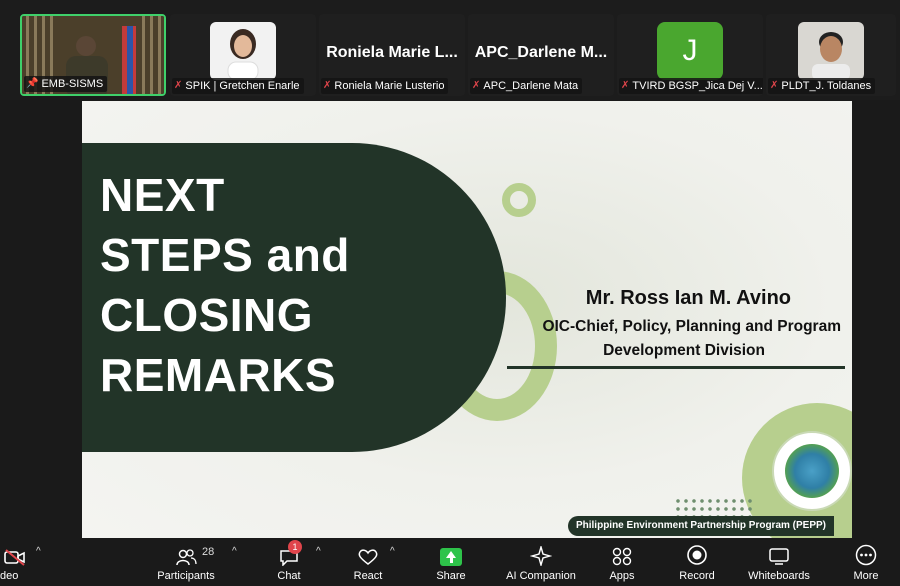  I want to click on divider-line, so click(676, 367).